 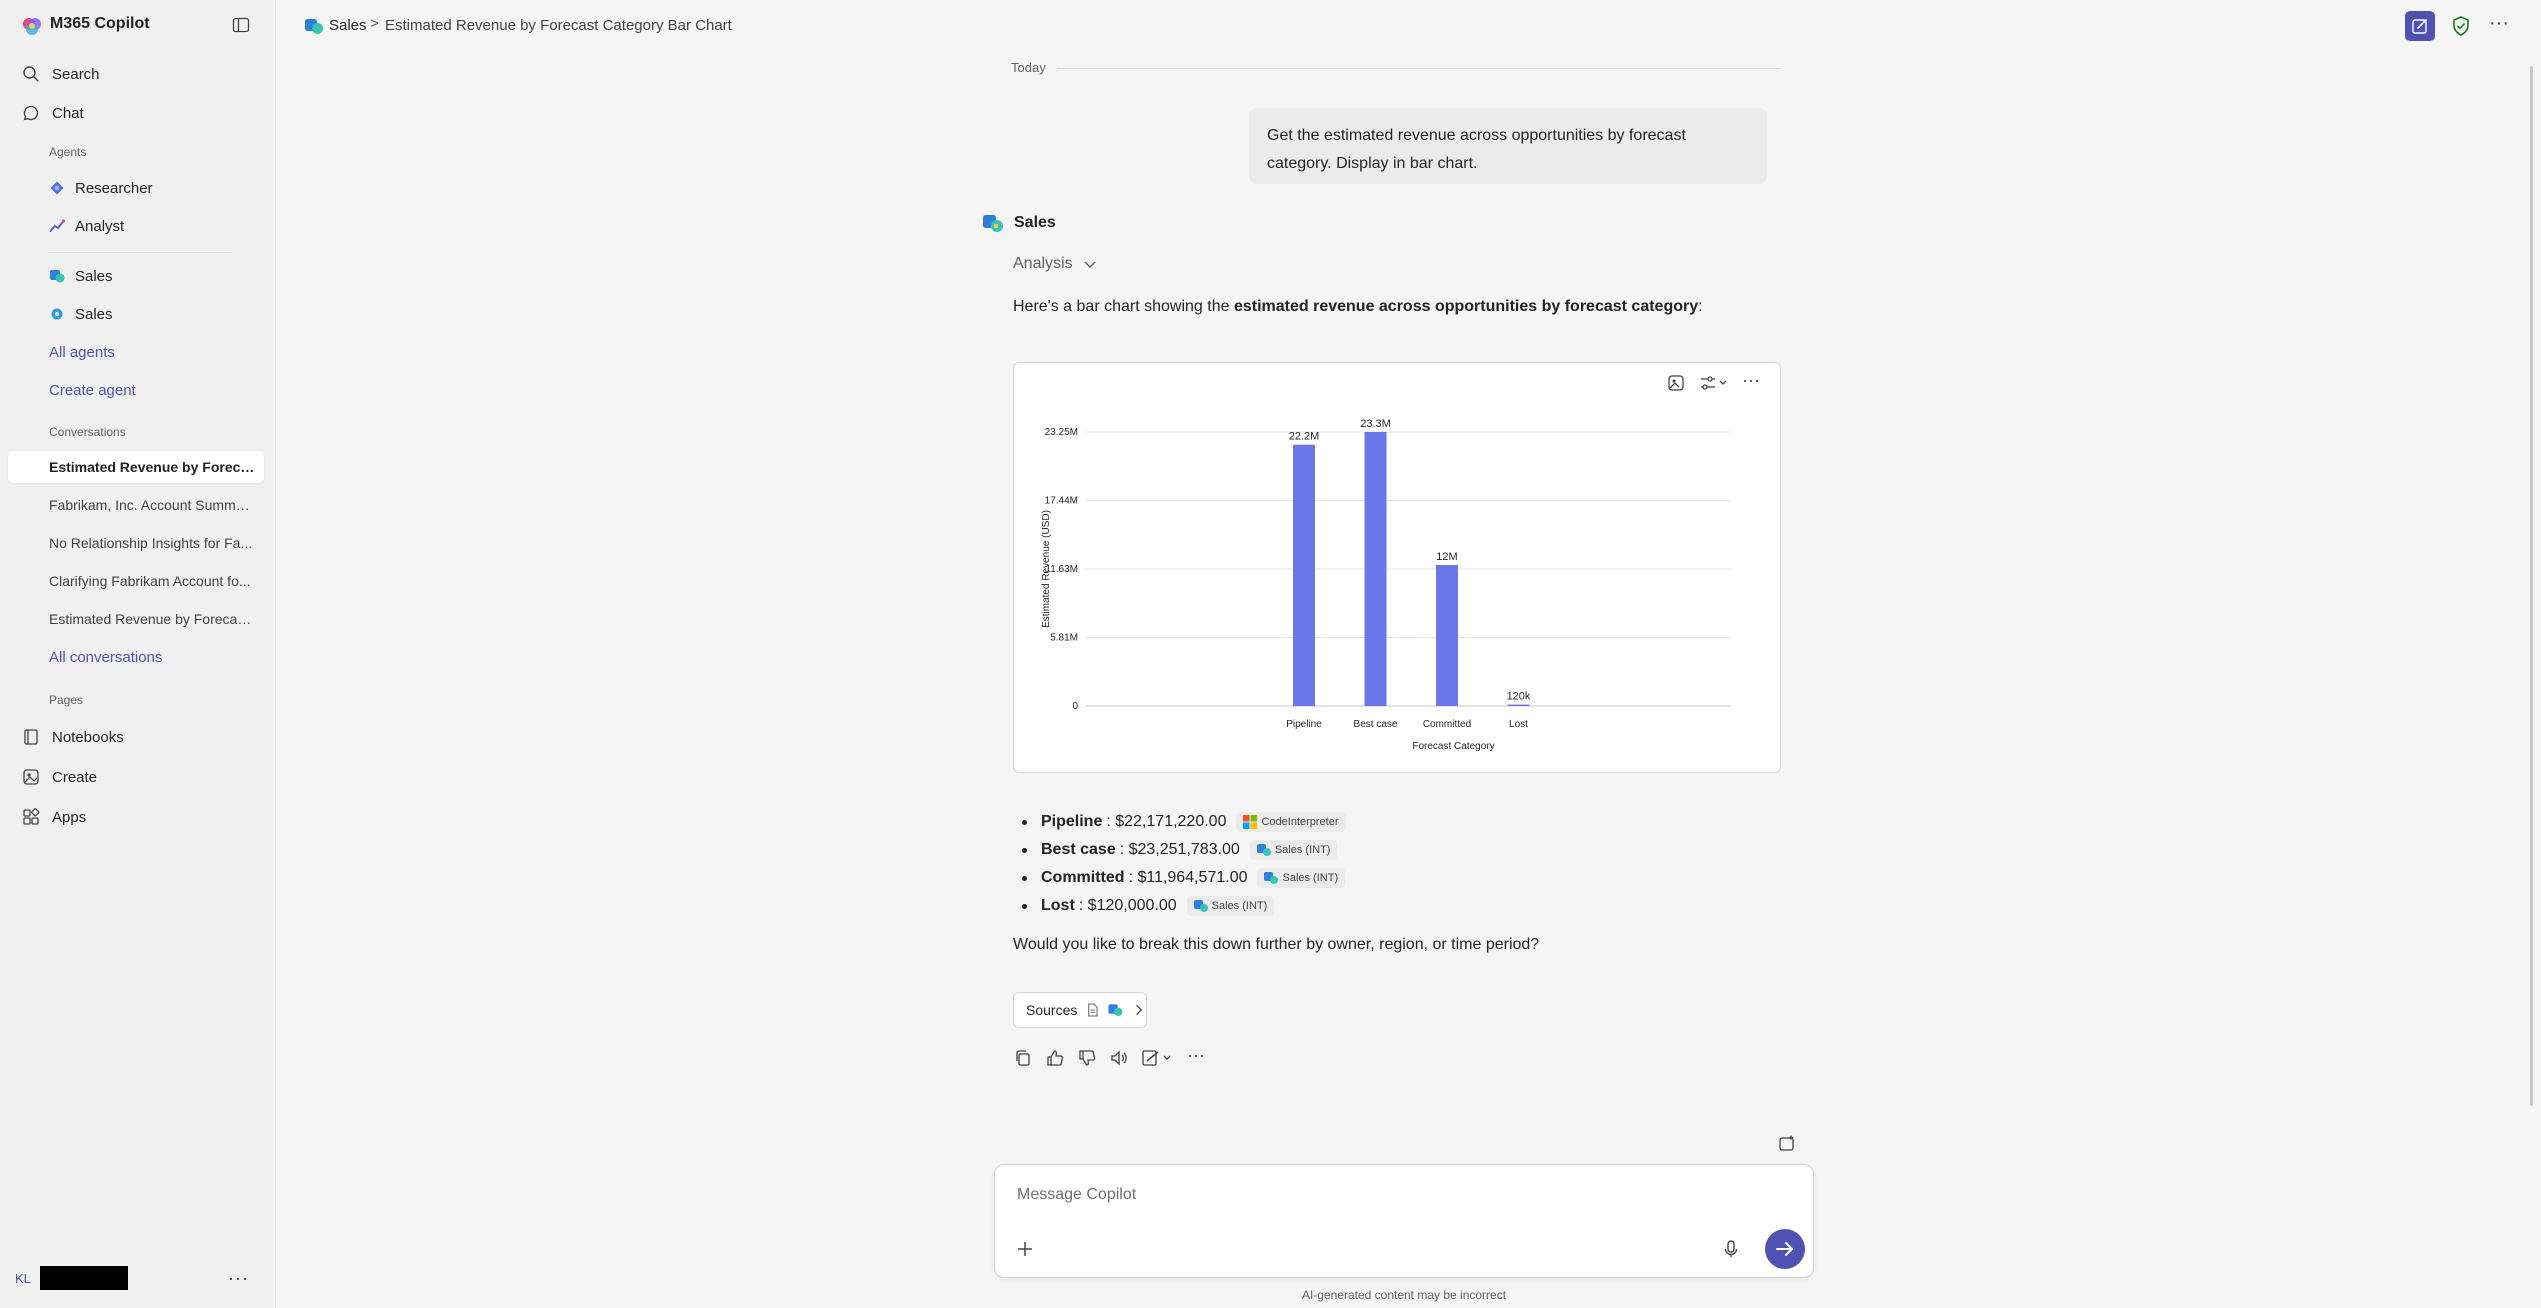 What do you see at coordinates (1731, 1249) in the screenshot?
I see `microphone-icon` at bounding box center [1731, 1249].